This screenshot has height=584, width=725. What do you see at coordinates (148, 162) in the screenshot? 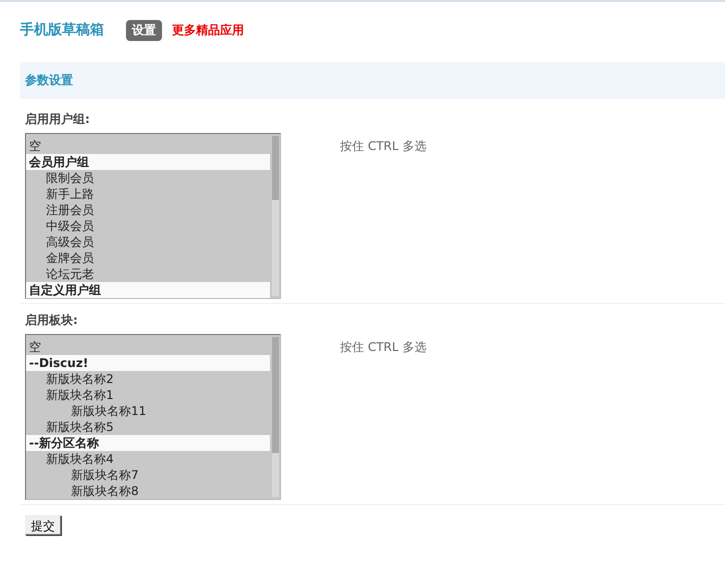
I see `option-group-label: 会员用户组` at bounding box center [148, 162].